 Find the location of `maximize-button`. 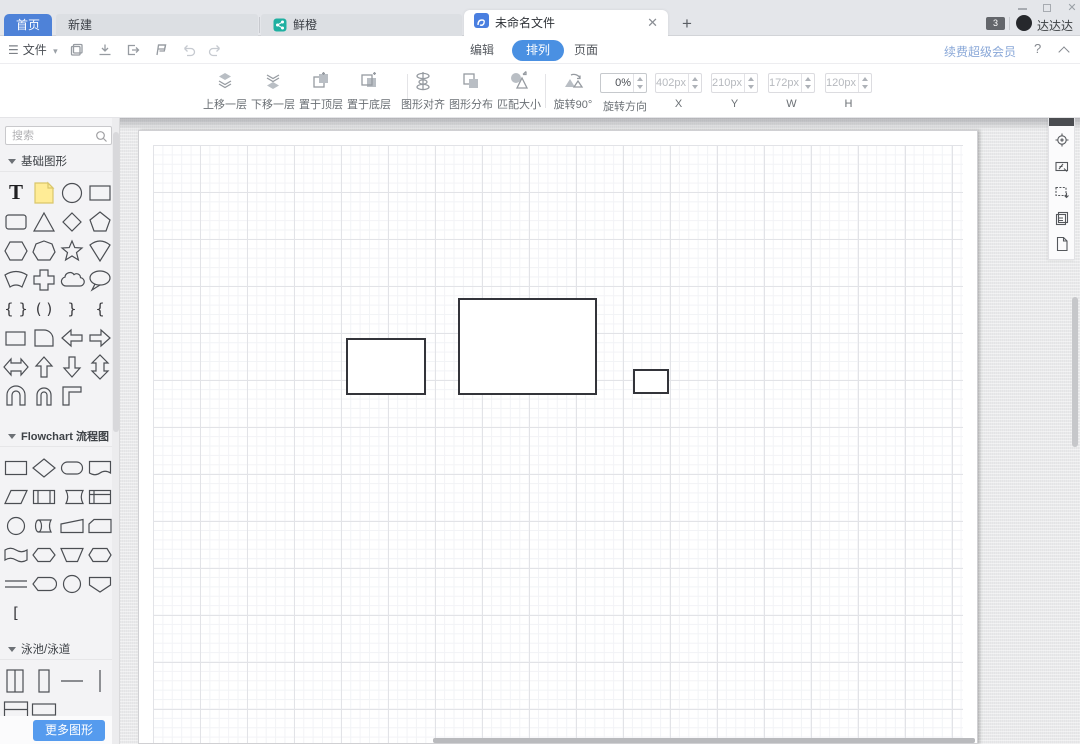

maximize-button is located at coordinates (1047, 8).